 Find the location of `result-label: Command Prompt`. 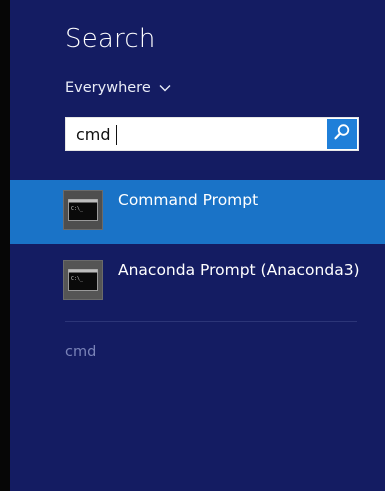

result-label: Command Prompt is located at coordinates (188, 200).